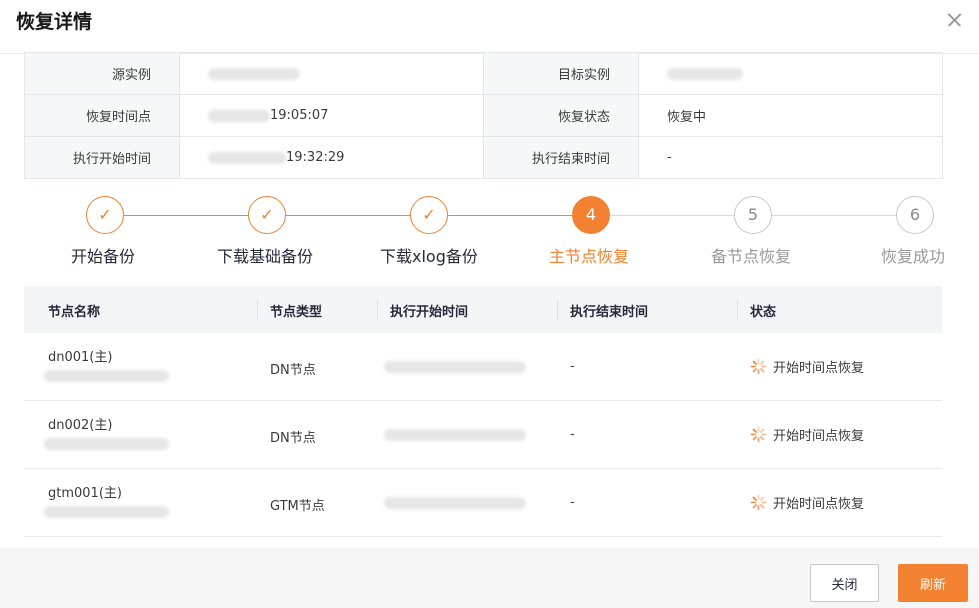 The image size is (979, 608). I want to click on step-label: 下载xlog备份, so click(429, 256).